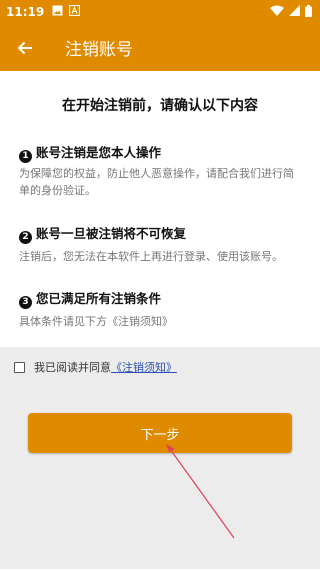 This screenshot has width=320, height=569. What do you see at coordinates (99, 298) in the screenshot?
I see `section-title-text: 您已满足所有注销条件` at bounding box center [99, 298].